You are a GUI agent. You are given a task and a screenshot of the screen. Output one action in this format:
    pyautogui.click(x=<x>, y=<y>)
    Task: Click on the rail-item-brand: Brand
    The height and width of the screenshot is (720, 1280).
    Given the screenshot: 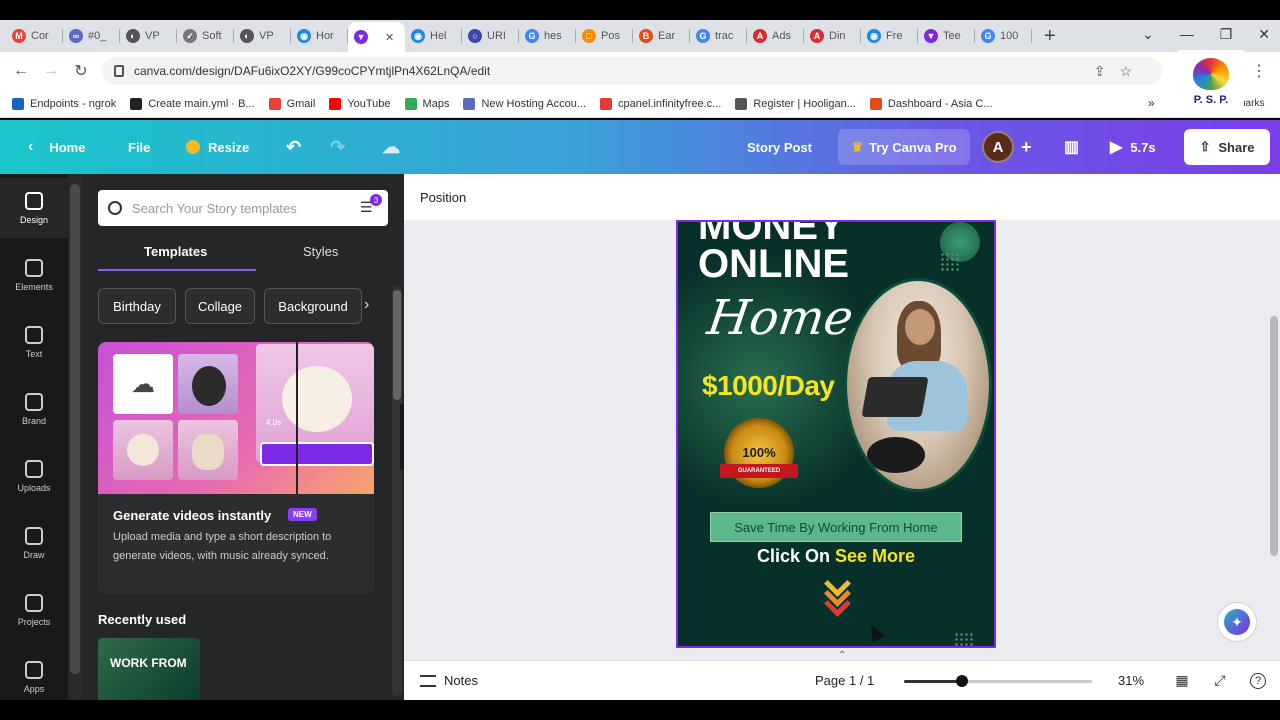 What is the action you would take?
    pyautogui.click(x=34, y=409)
    